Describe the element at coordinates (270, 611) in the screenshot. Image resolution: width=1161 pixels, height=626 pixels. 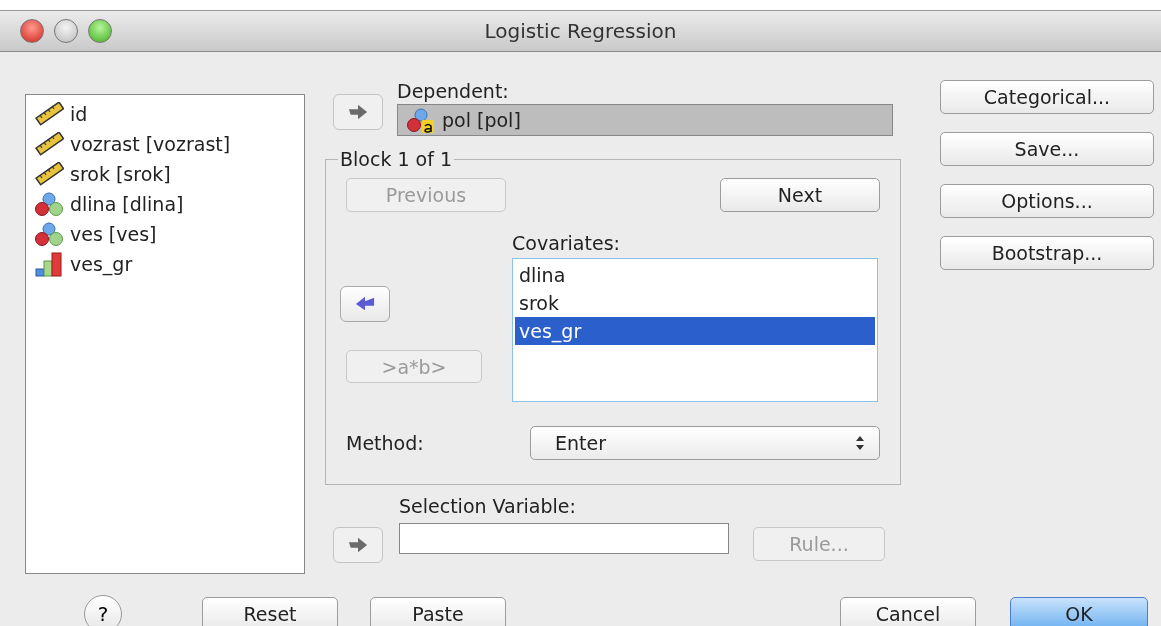
I see `dialog-button: Reset` at that location.